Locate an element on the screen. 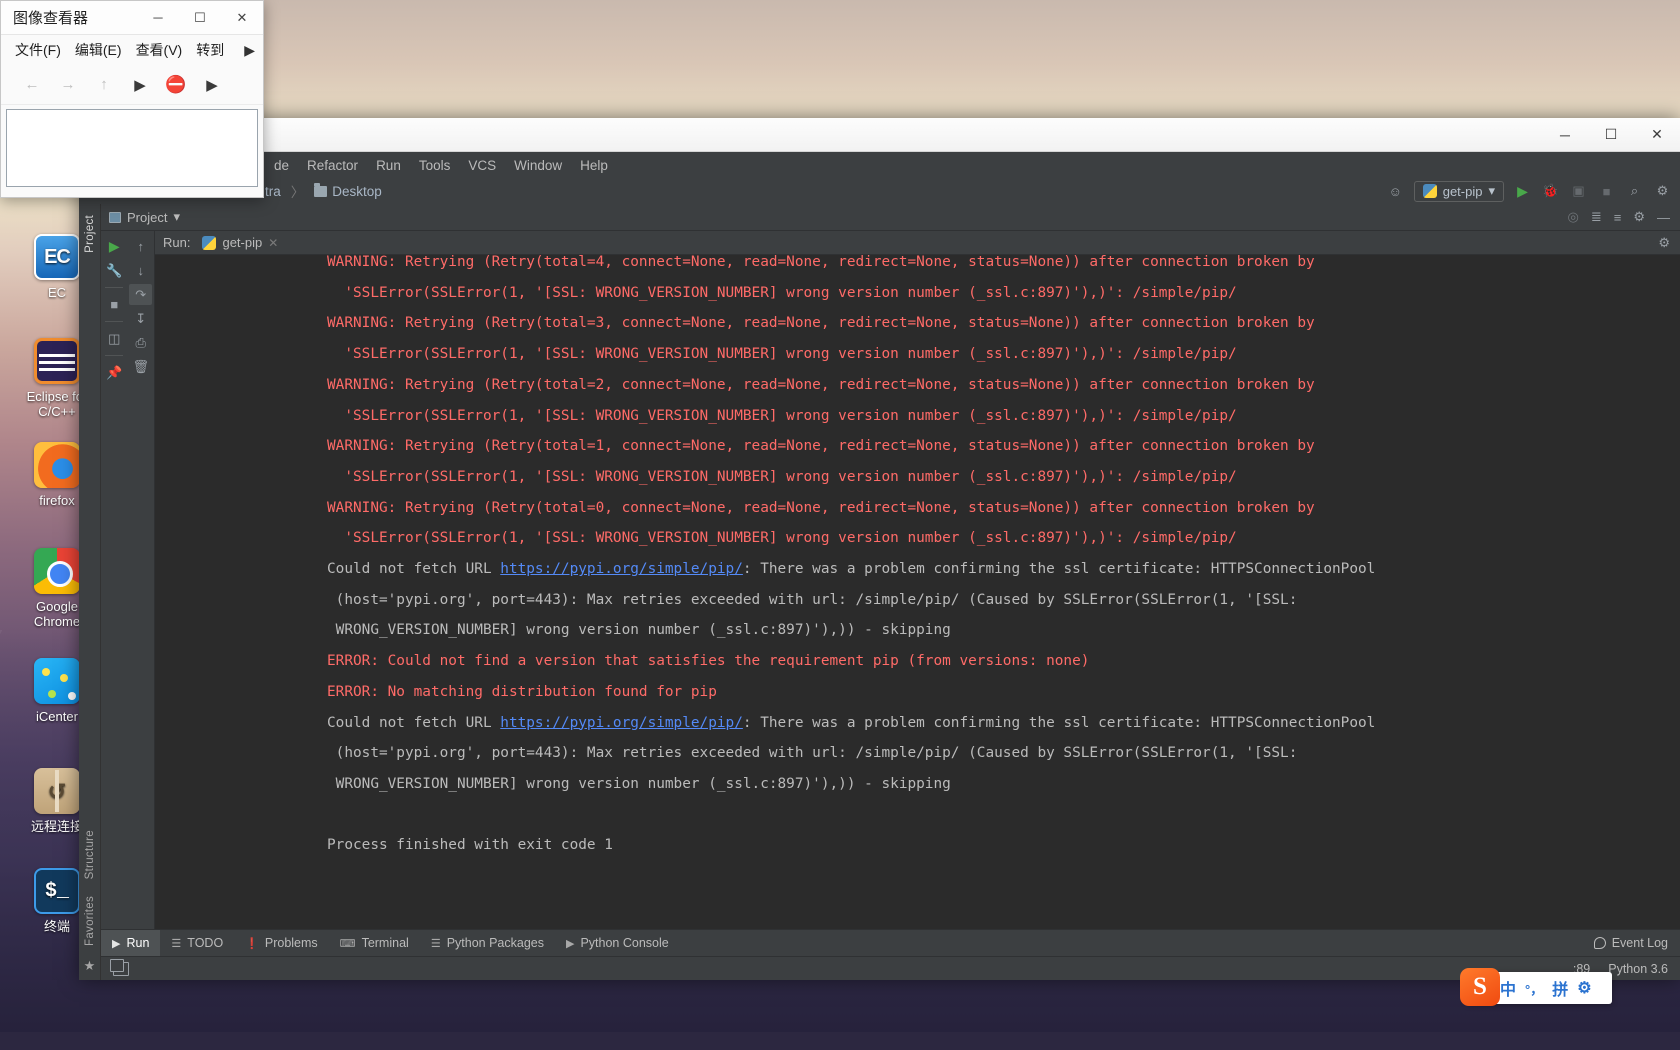 The image size is (1680, 1050). sidebar-item-favorites: Favorites is located at coordinates (90, 921).